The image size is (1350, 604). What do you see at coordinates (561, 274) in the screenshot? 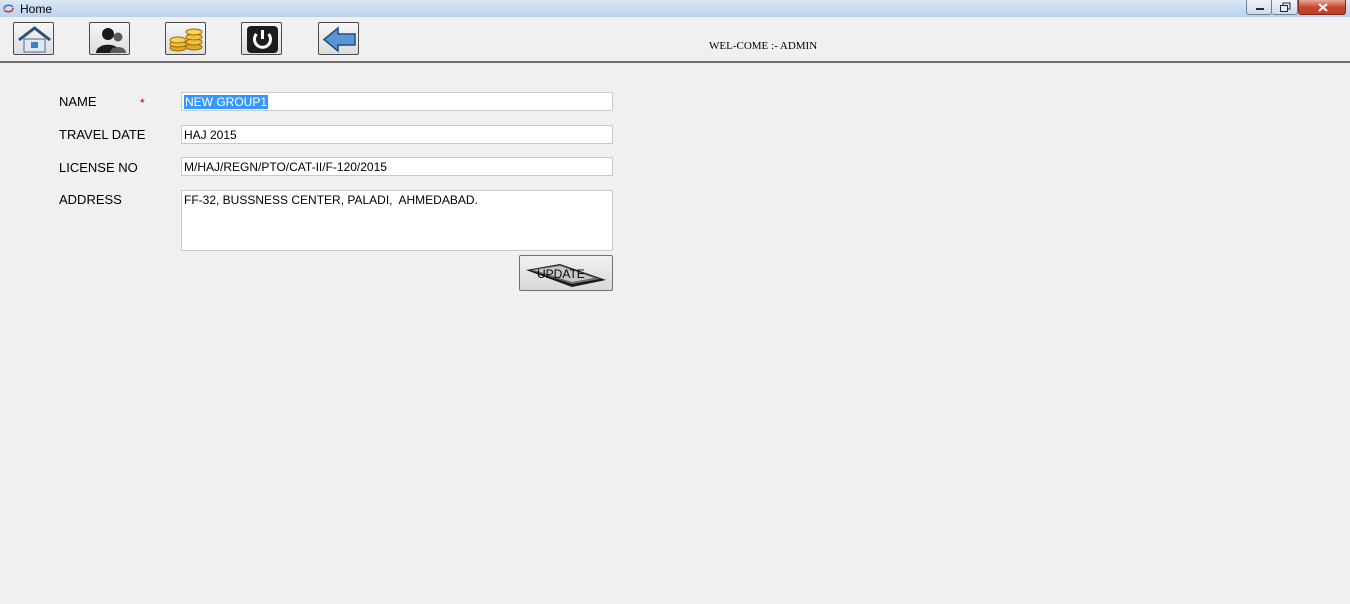
I see `update-button-label: UPDATE` at bounding box center [561, 274].